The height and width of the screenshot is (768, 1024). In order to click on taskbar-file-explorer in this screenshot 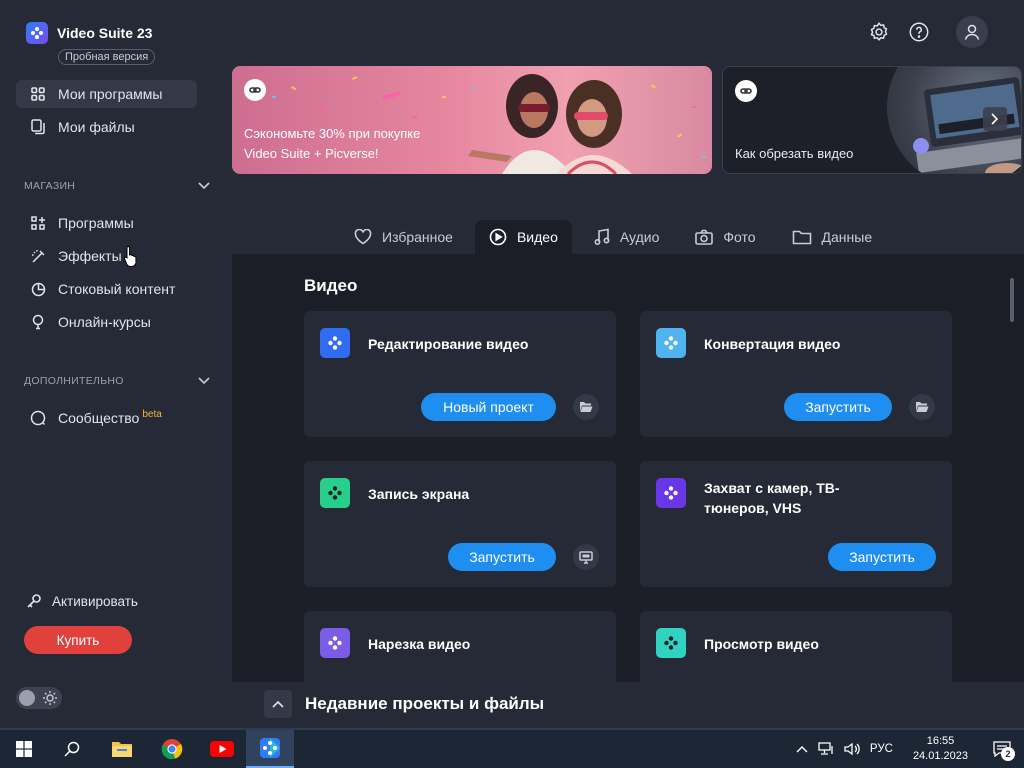, I will do `click(122, 749)`.